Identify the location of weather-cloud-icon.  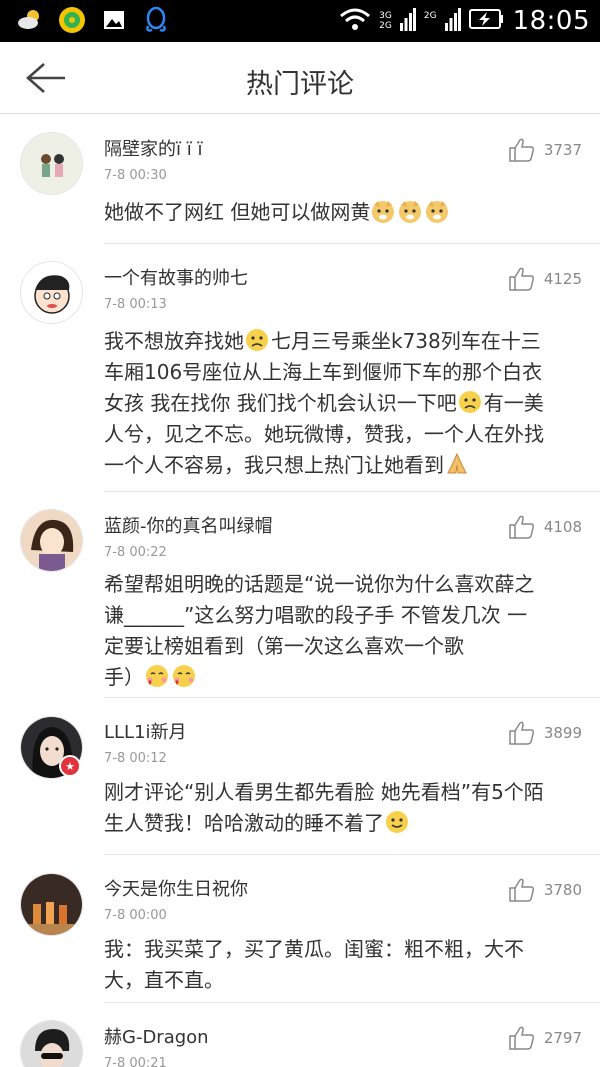
(30, 20).